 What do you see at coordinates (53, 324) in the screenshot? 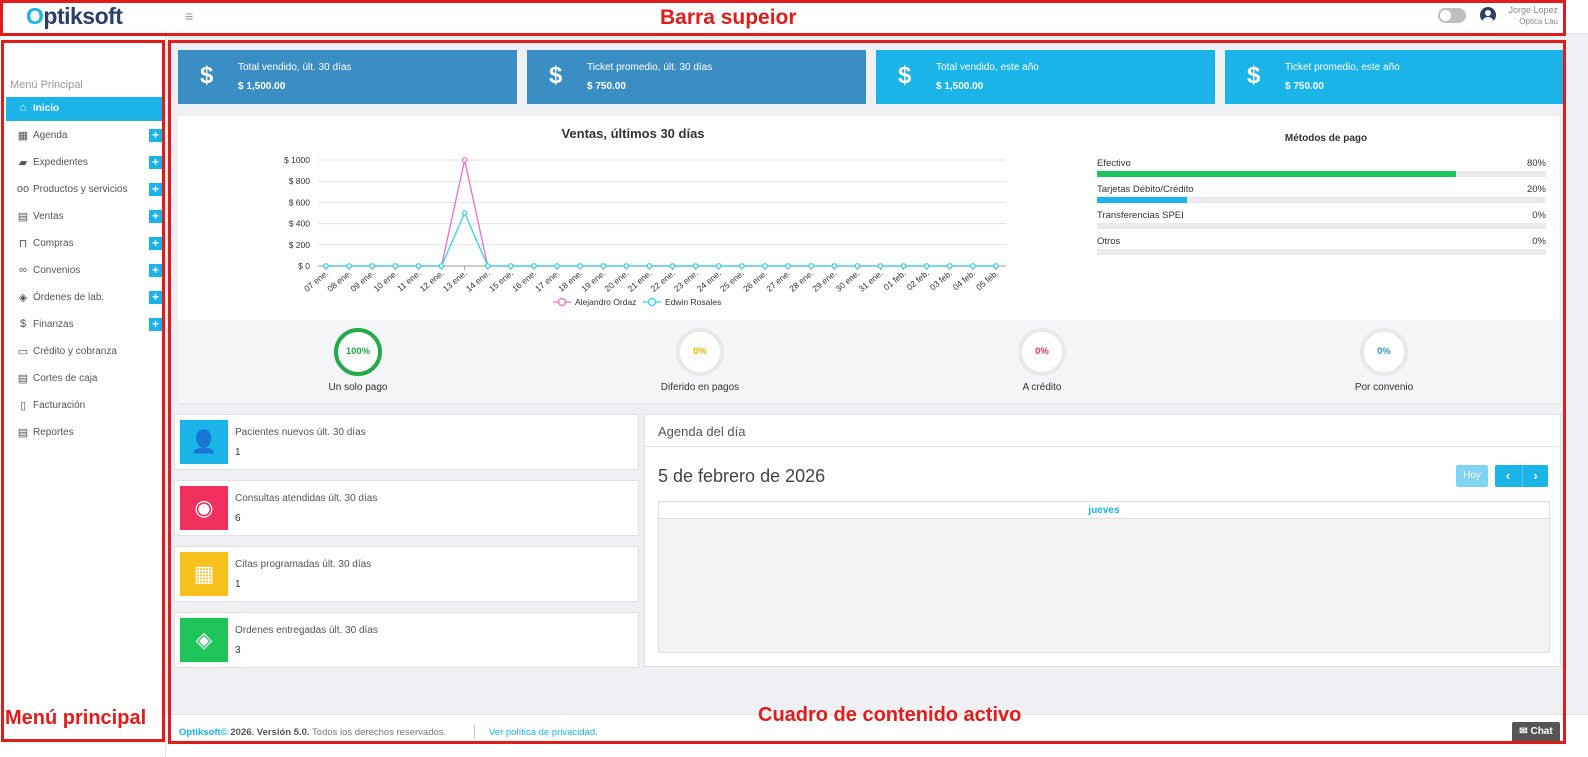
I see `sidebar-item-label: Finanzas` at bounding box center [53, 324].